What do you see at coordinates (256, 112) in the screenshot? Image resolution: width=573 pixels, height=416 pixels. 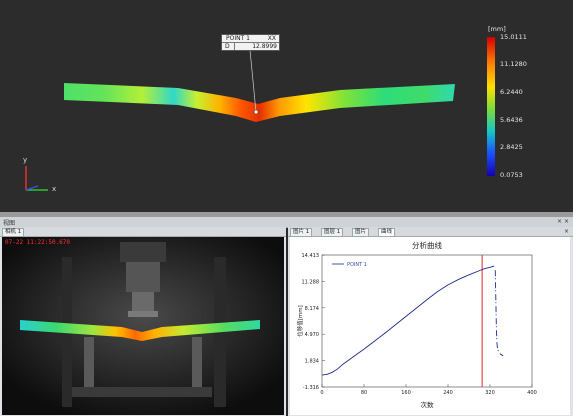 I see `point-marker` at bounding box center [256, 112].